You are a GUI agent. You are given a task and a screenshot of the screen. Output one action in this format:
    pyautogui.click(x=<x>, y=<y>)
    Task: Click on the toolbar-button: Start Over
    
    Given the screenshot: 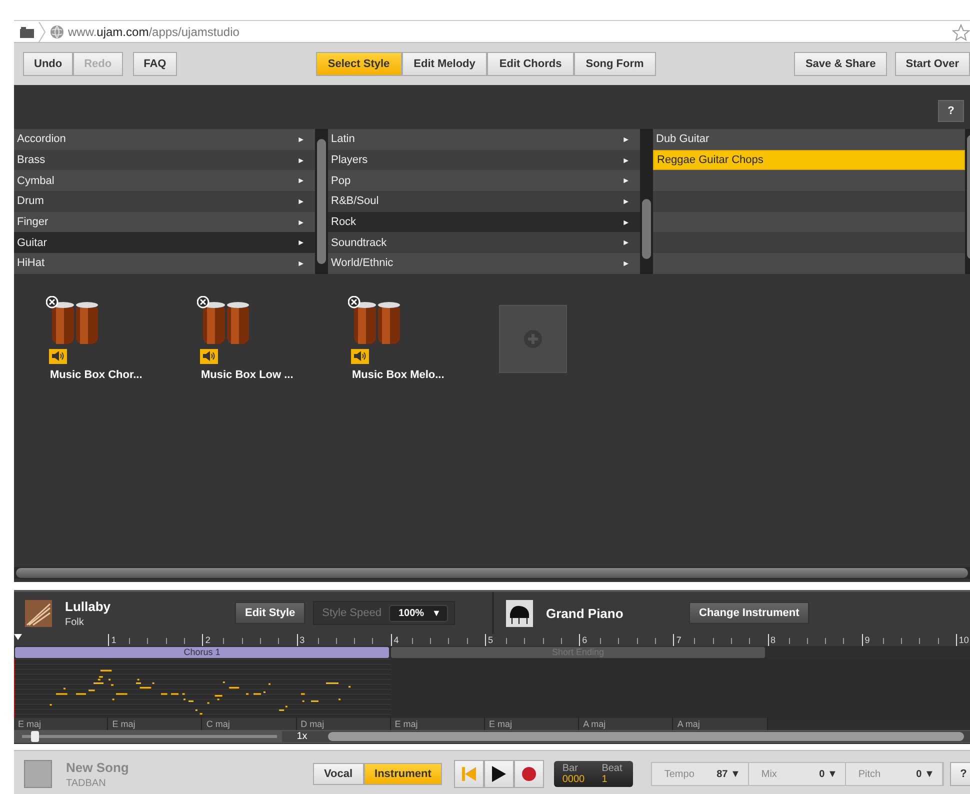 What is the action you would take?
    pyautogui.click(x=932, y=64)
    